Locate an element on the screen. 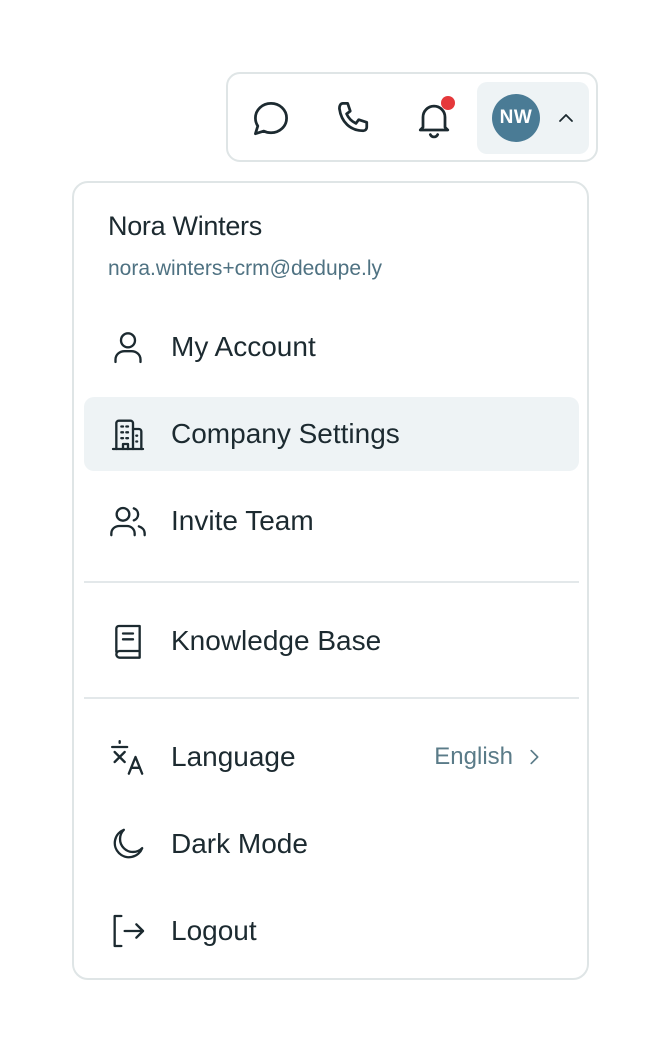  menu-item-dark-mode: Dark Mode is located at coordinates (331, 844).